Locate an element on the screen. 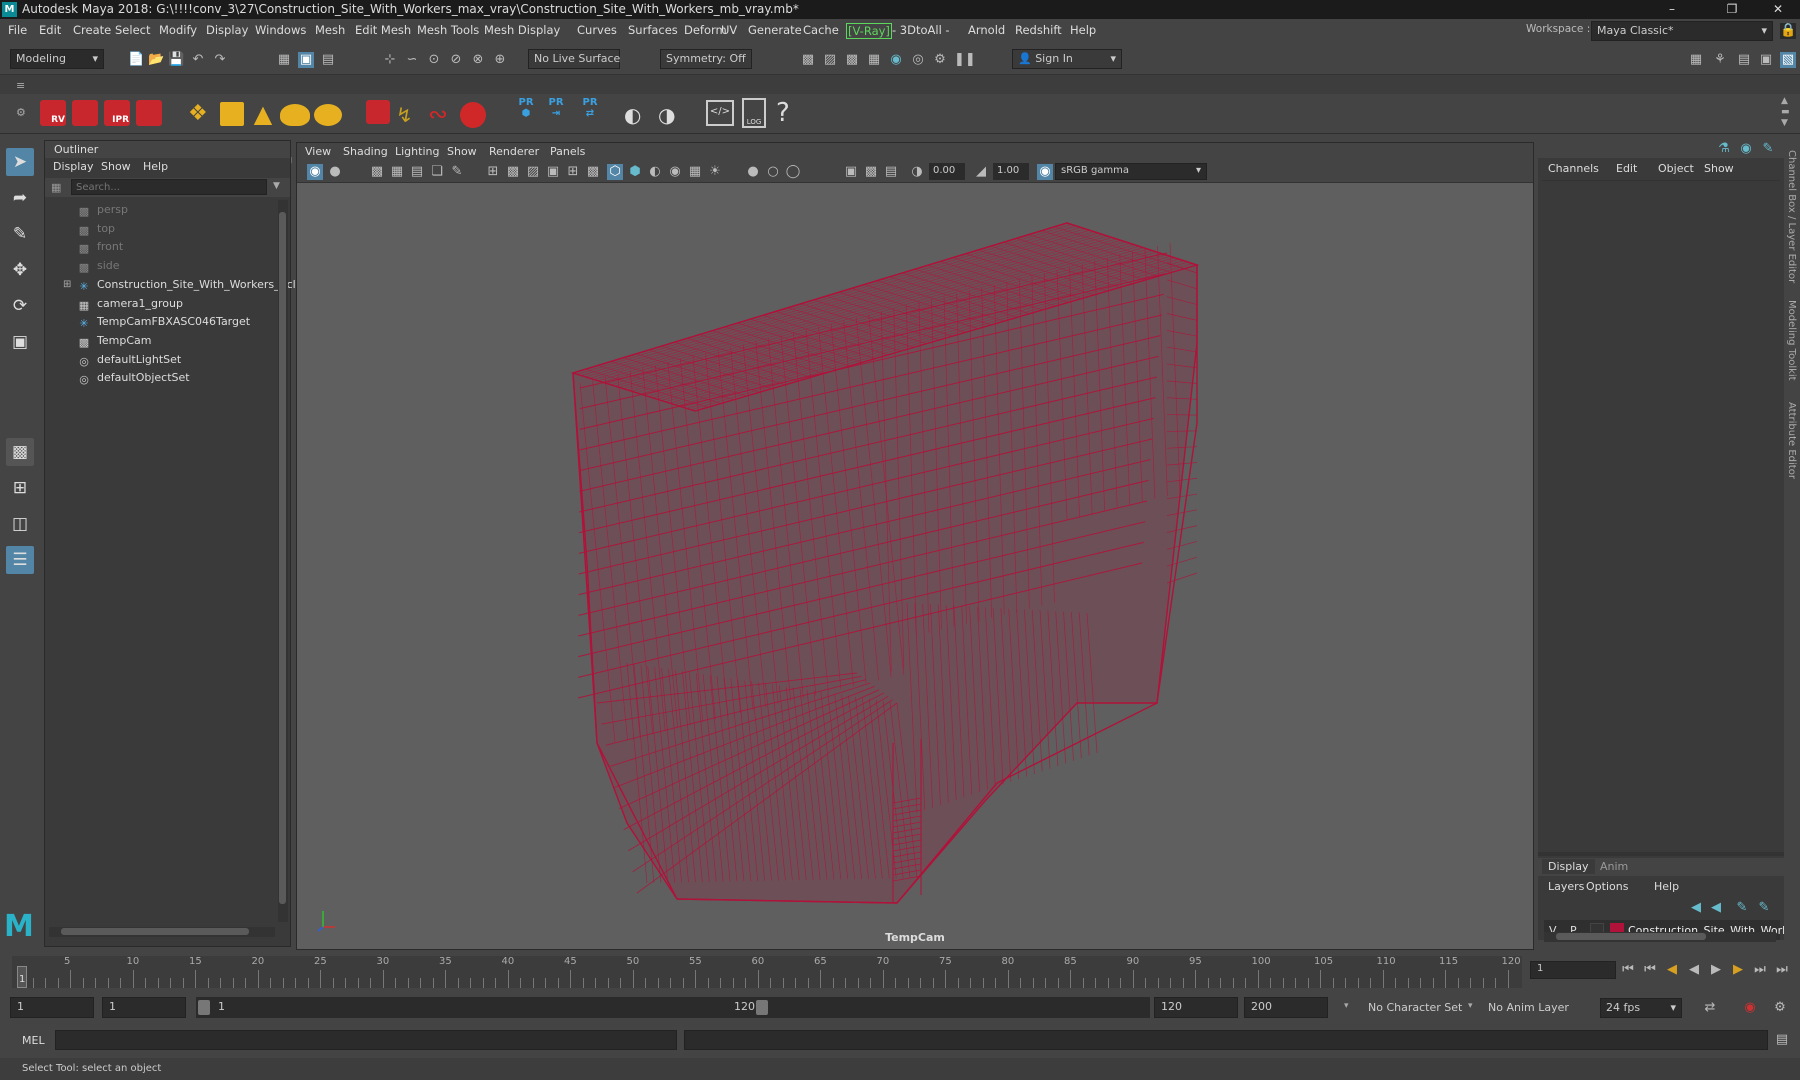  outliner-layout-icon: ☰ is located at coordinates (20, 560).